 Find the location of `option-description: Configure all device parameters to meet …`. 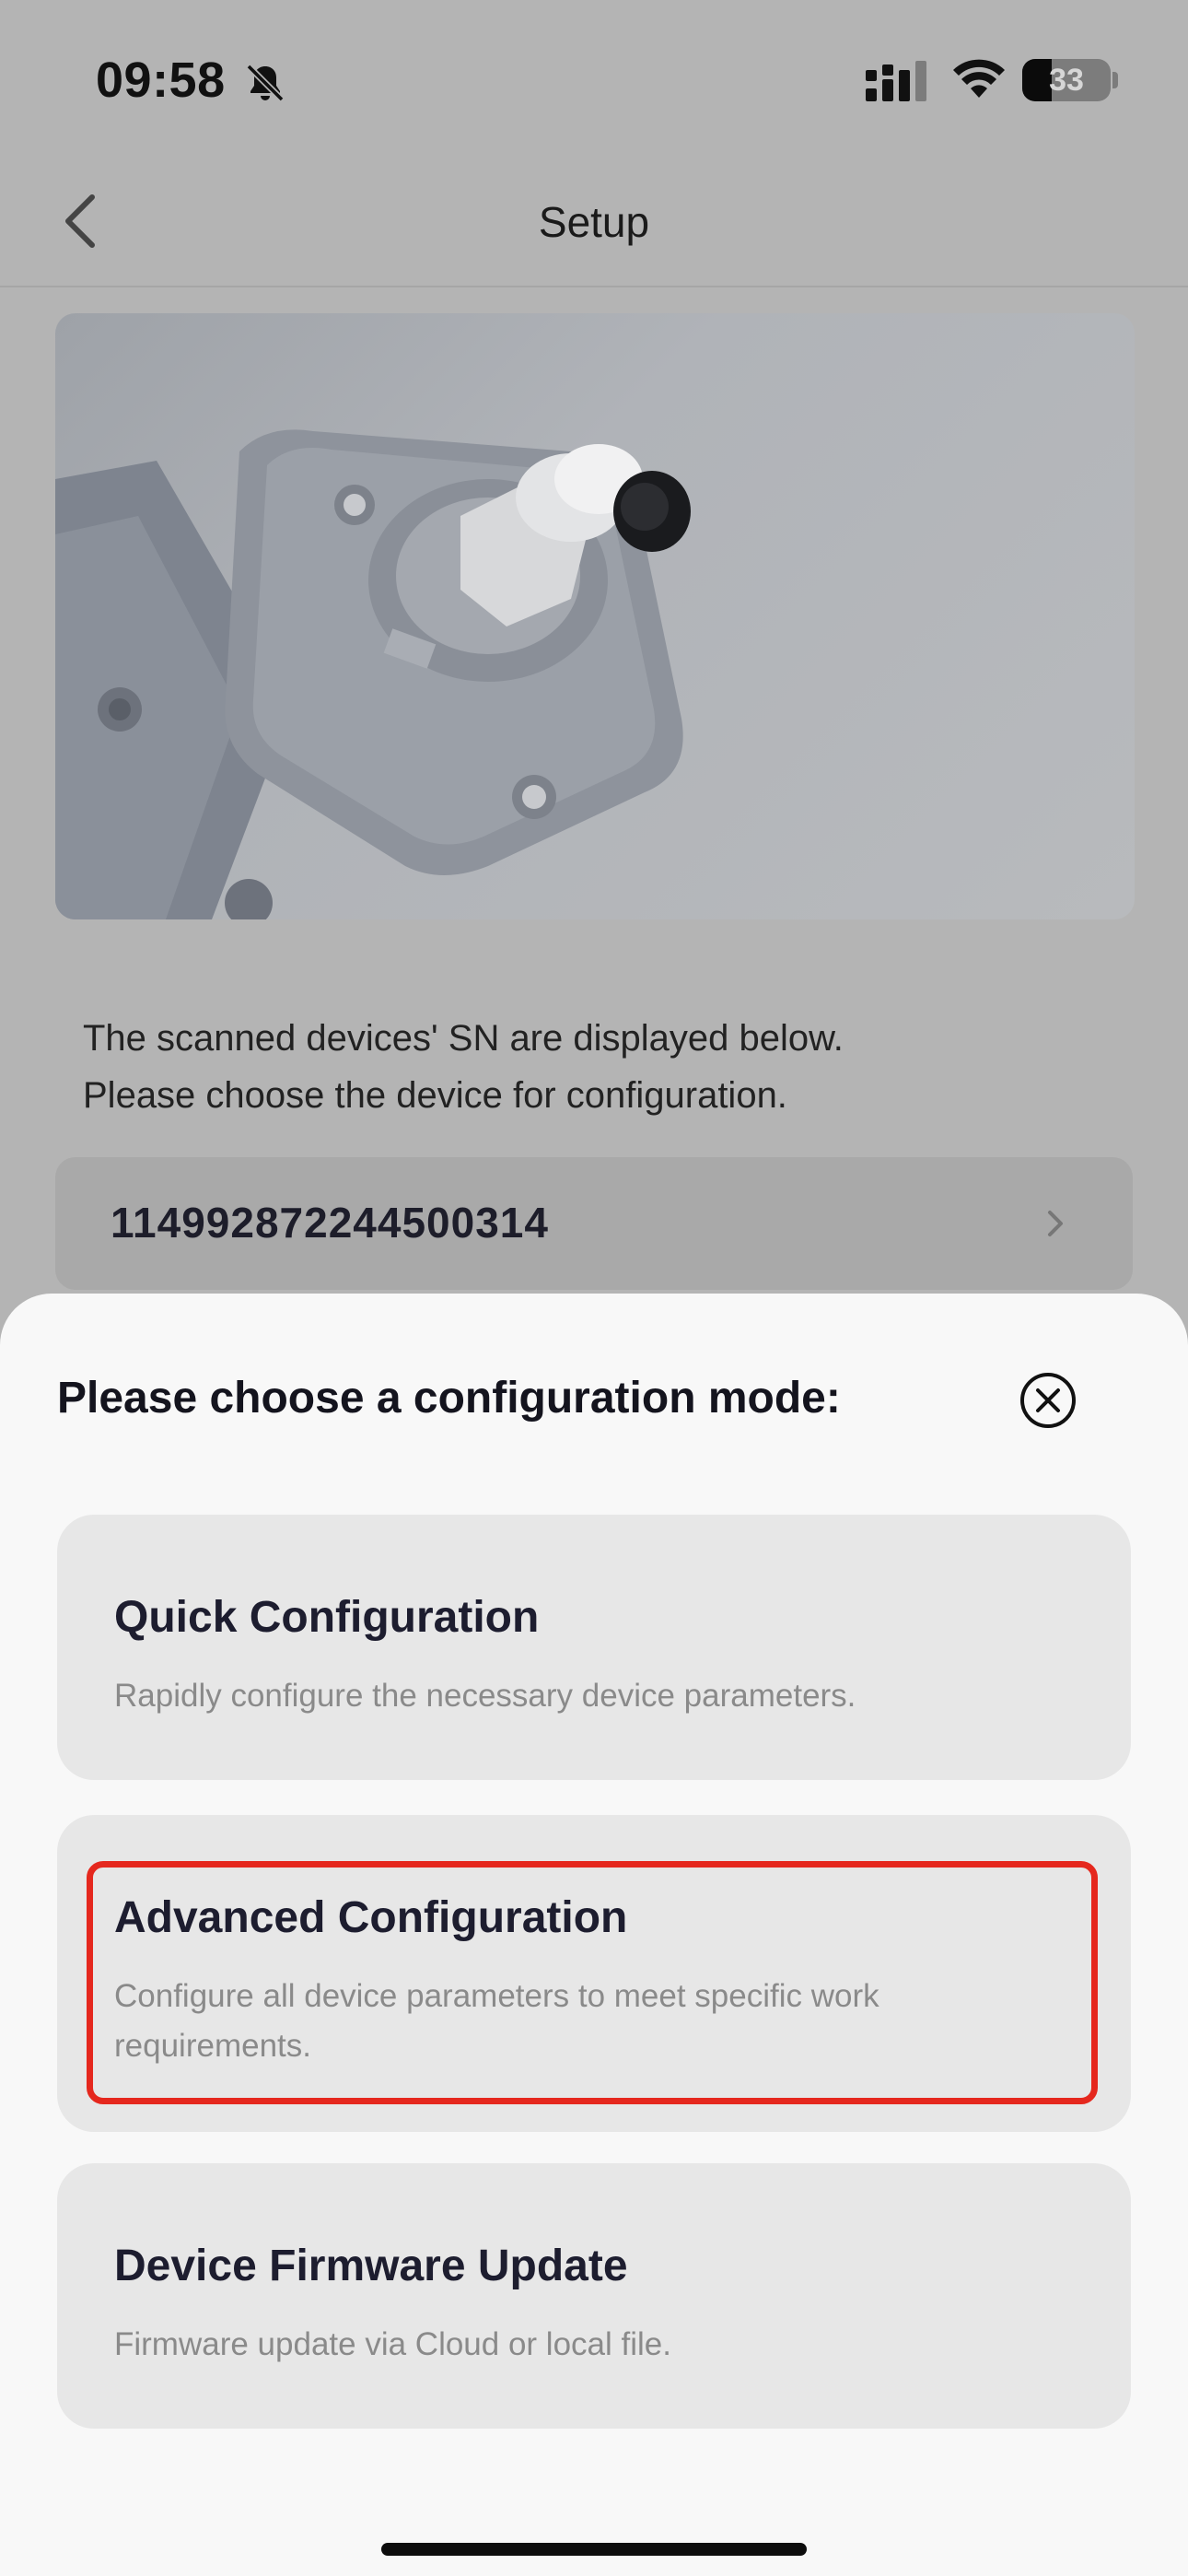

option-description: Configure all device parameters to meet … is located at coordinates (496, 2021).